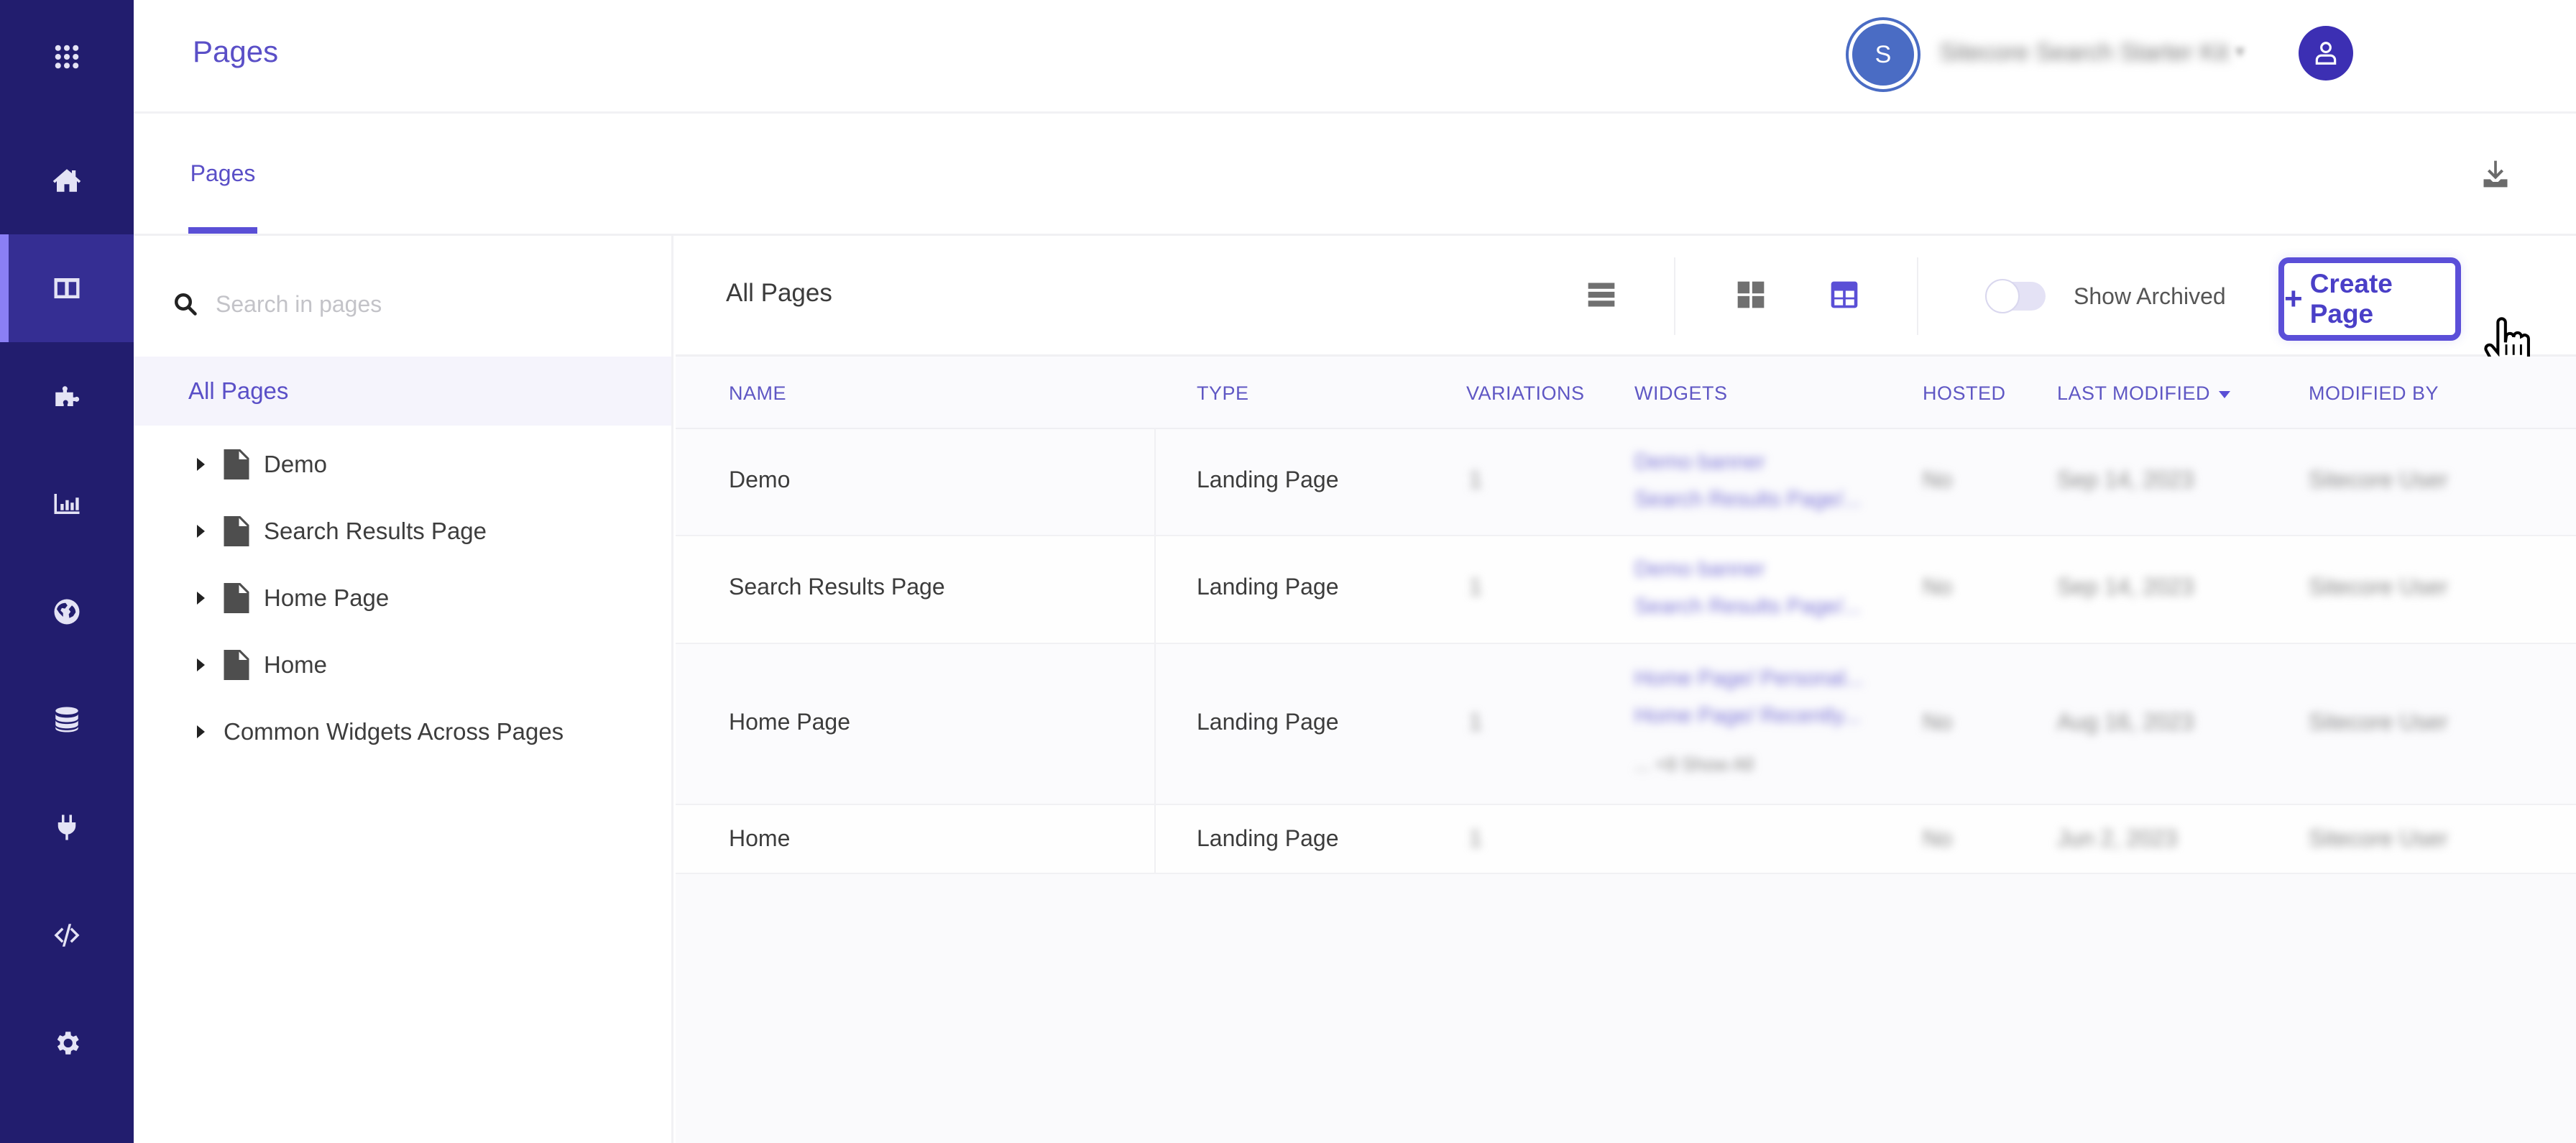  I want to click on org-avatar-letter: S, so click(1883, 54).